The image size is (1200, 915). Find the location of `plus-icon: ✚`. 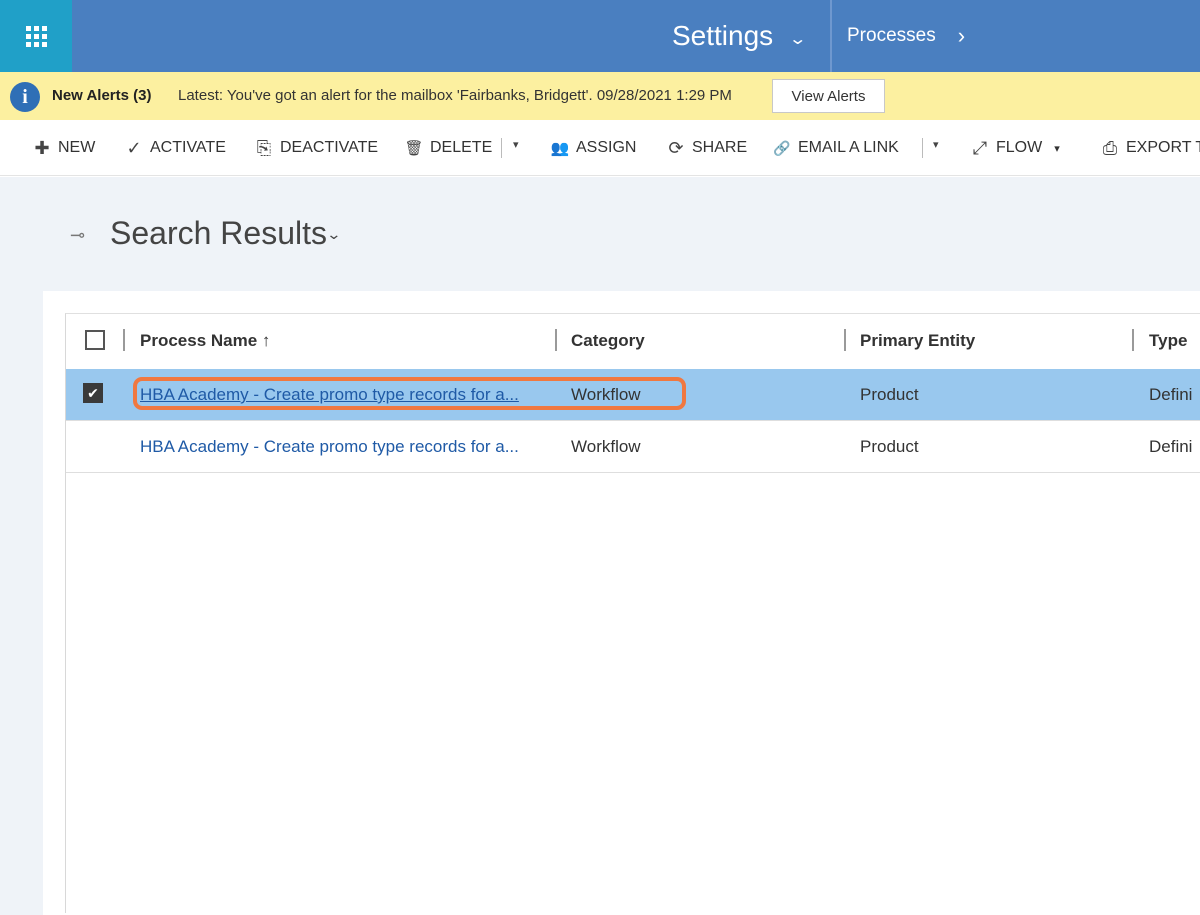

plus-icon: ✚ is located at coordinates (42, 147).